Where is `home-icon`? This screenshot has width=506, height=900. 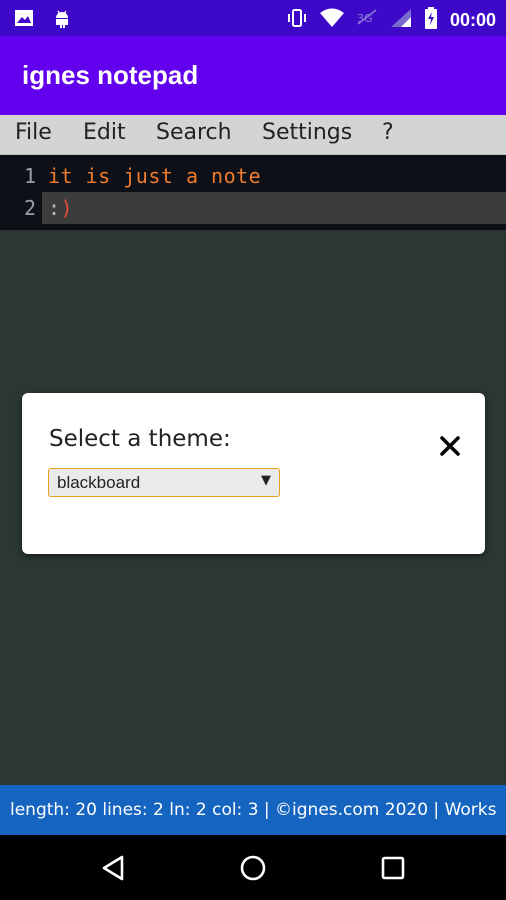
home-icon is located at coordinates (253, 868).